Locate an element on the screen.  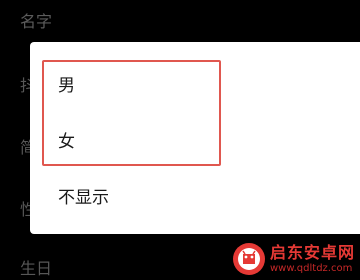
watermark-title: 启东安卓网 is located at coordinates (313, 252).